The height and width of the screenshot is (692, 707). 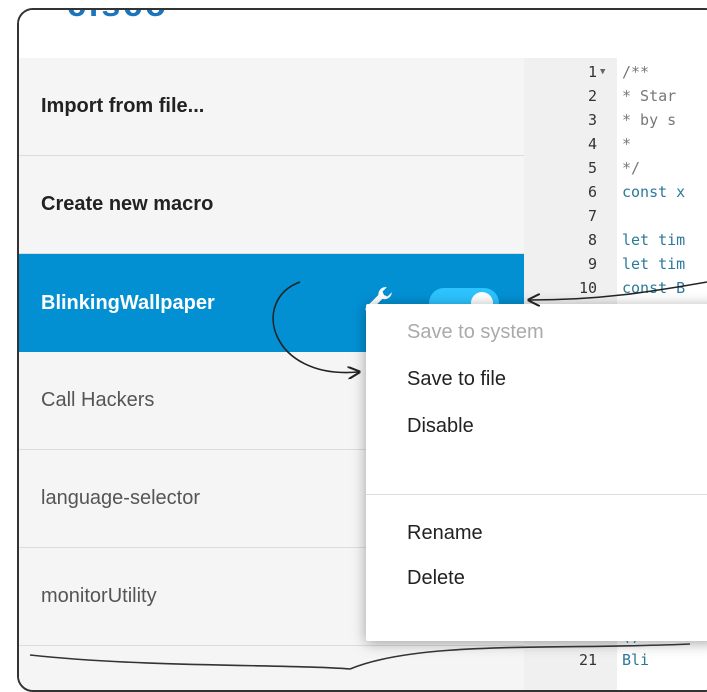 I want to click on create-macro-label: Create new macro, so click(x=127, y=204).